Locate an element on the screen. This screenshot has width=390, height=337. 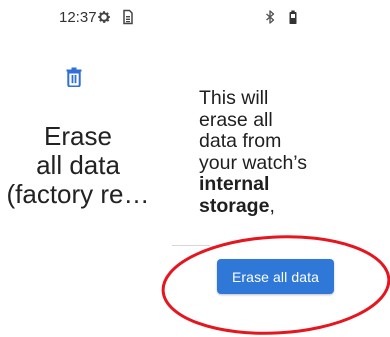
title-line: all data is located at coordinates (78, 165).